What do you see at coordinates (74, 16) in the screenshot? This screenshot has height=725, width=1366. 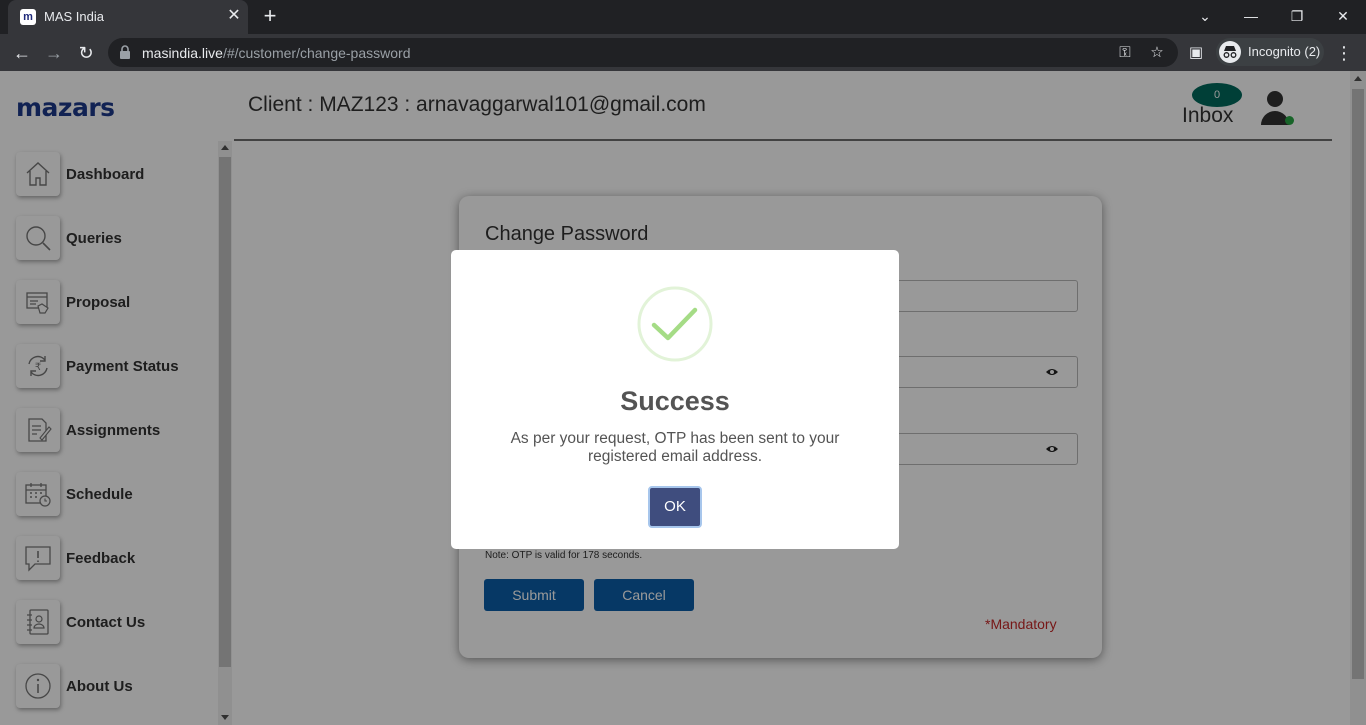 I see `tab-title: MAS India` at bounding box center [74, 16].